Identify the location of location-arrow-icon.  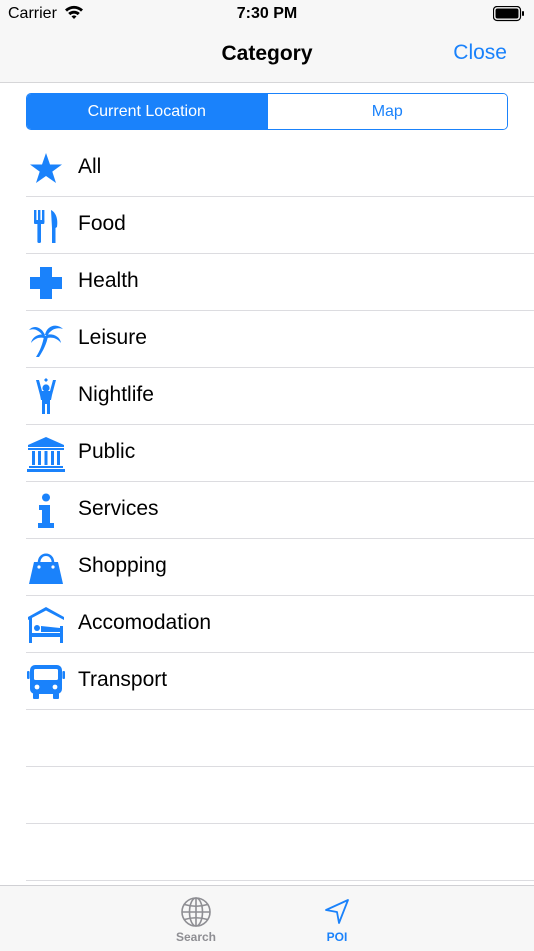
(337, 911).